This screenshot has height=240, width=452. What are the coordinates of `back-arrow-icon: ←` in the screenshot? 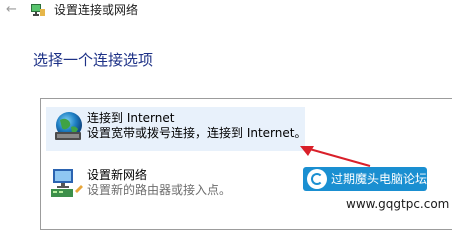 It's located at (11, 10).